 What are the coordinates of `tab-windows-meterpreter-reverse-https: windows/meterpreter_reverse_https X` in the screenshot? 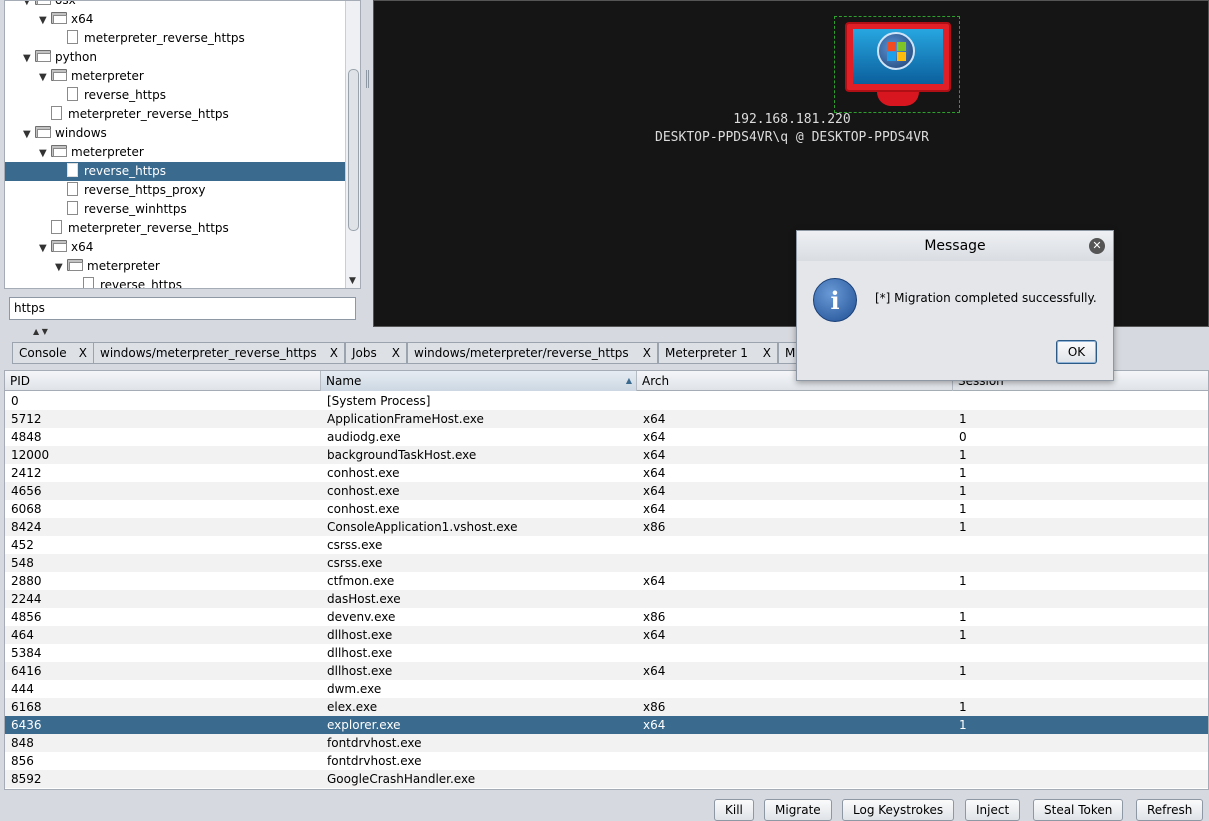 It's located at (219, 353).